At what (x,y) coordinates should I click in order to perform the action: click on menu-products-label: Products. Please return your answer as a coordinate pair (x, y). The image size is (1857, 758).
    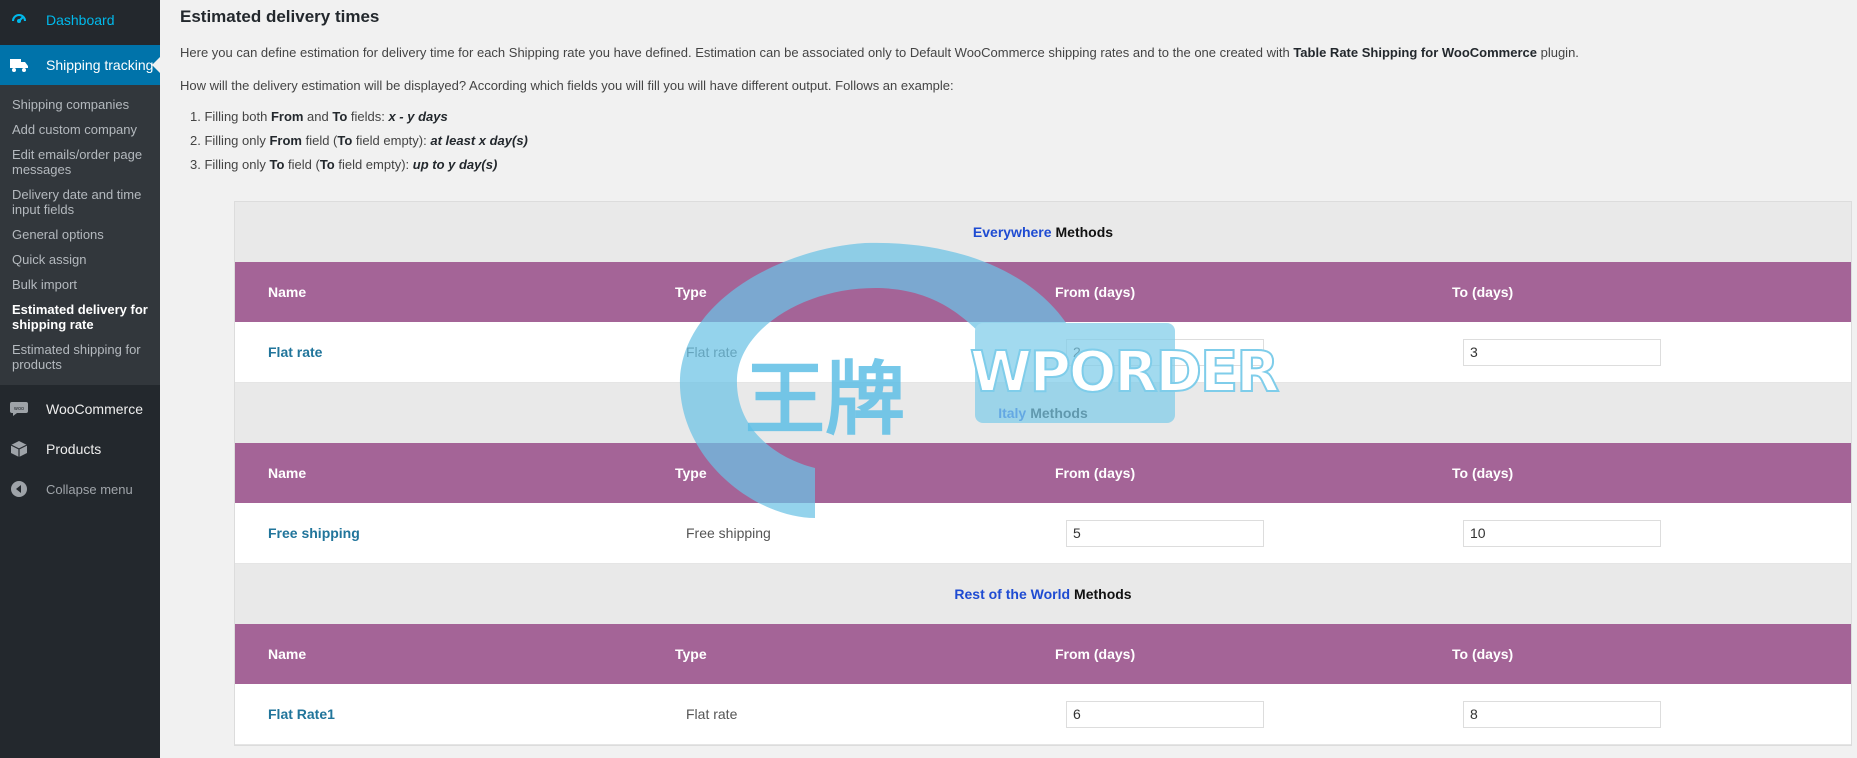
    Looking at the image, I should click on (74, 449).